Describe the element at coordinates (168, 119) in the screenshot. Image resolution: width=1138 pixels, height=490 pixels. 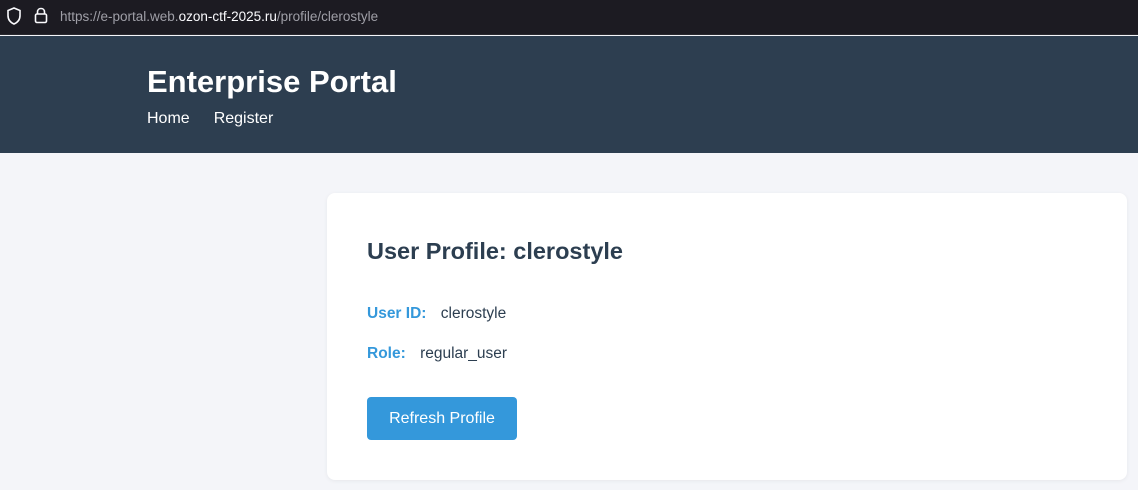
I see `nav-home-link: Home` at that location.